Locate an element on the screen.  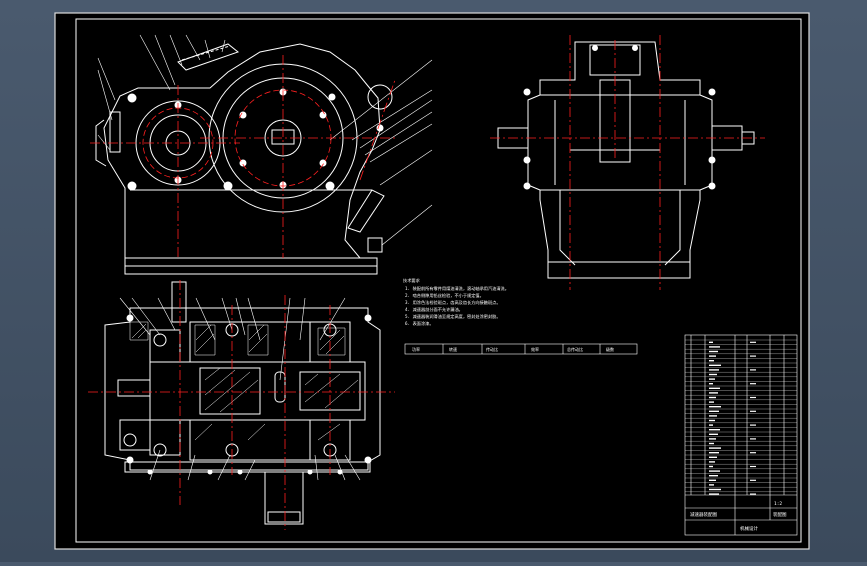
title-sheet-label: 装配图 is located at coordinates (780, 514).